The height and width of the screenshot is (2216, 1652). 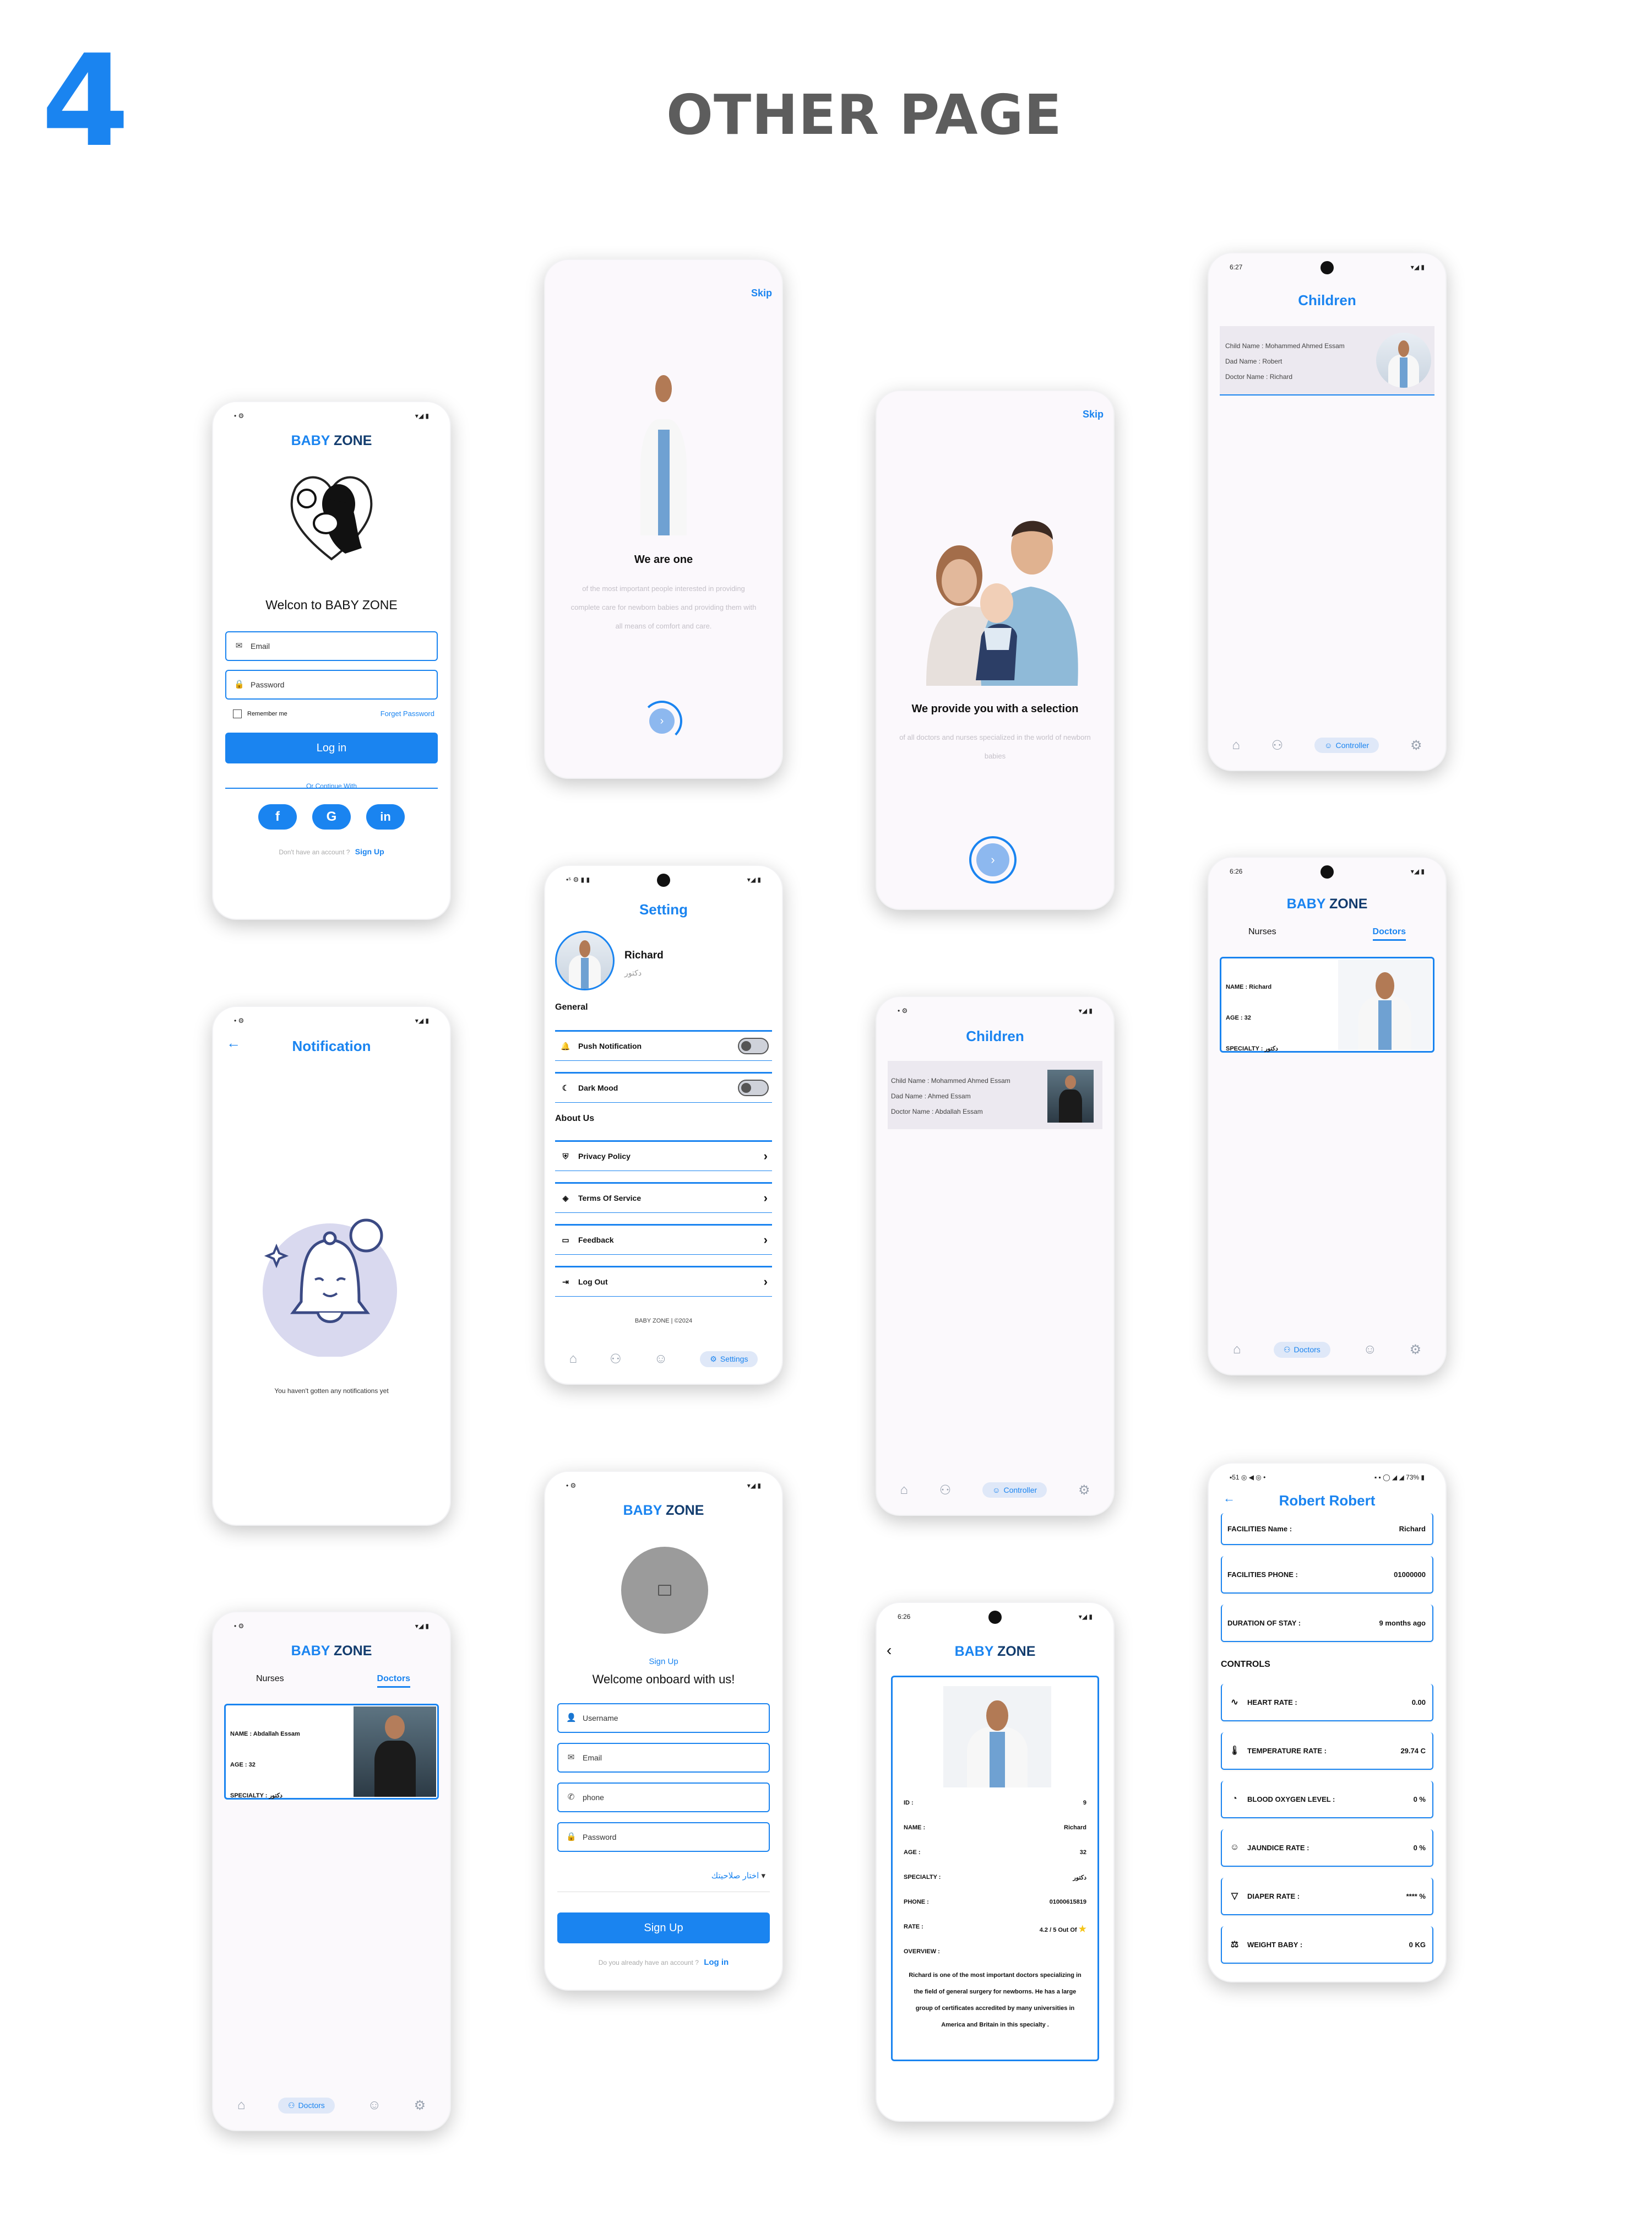 What do you see at coordinates (738, 1876) in the screenshot?
I see `role-select: اختار صلاحيتك ▾` at bounding box center [738, 1876].